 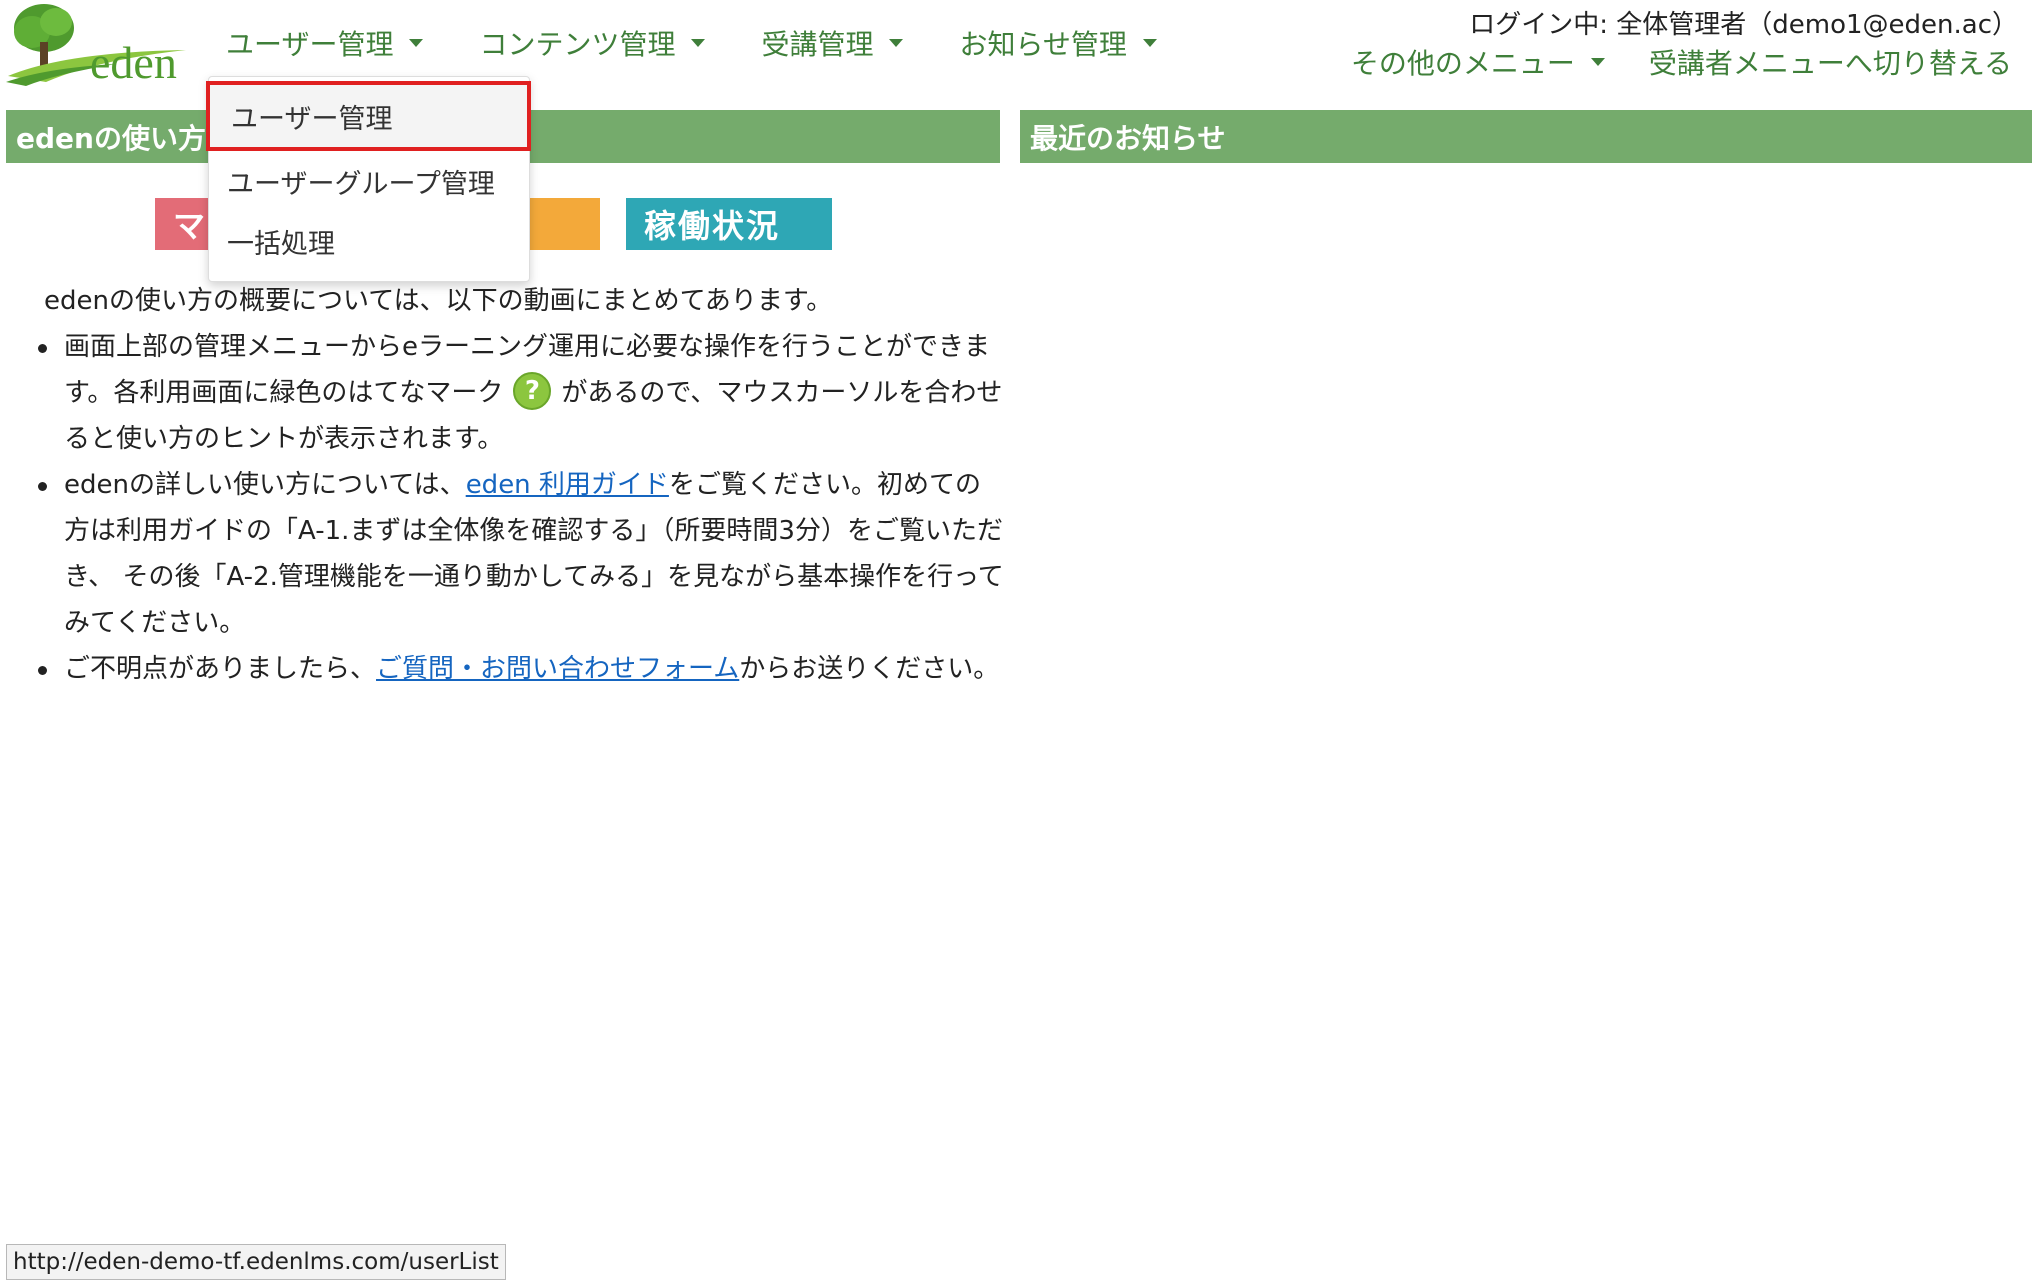 I want to click on section-title: edenの使い方, so click(x=111, y=138).